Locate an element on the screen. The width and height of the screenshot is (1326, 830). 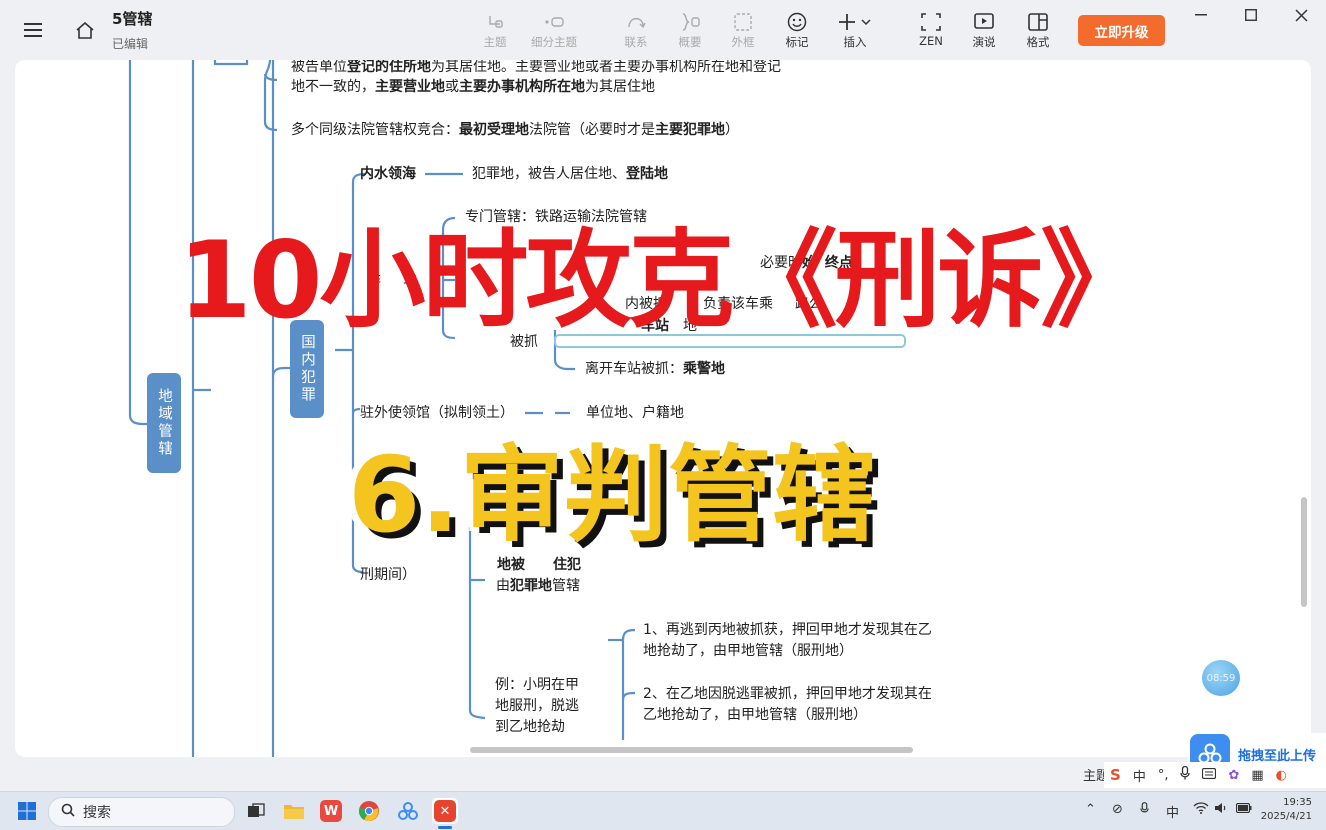
plus-icon is located at coordinates (855, 22).